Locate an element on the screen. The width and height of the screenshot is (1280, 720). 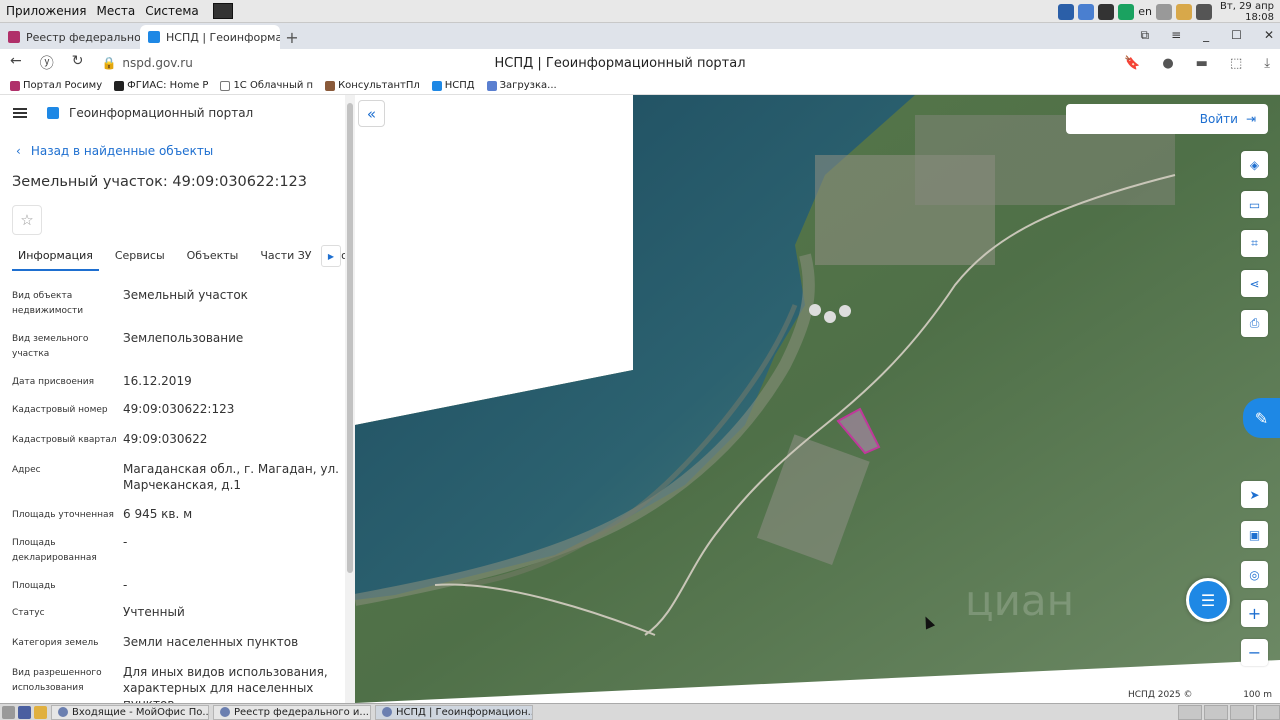
scrollbar-thumb is located at coordinates (350, 338).